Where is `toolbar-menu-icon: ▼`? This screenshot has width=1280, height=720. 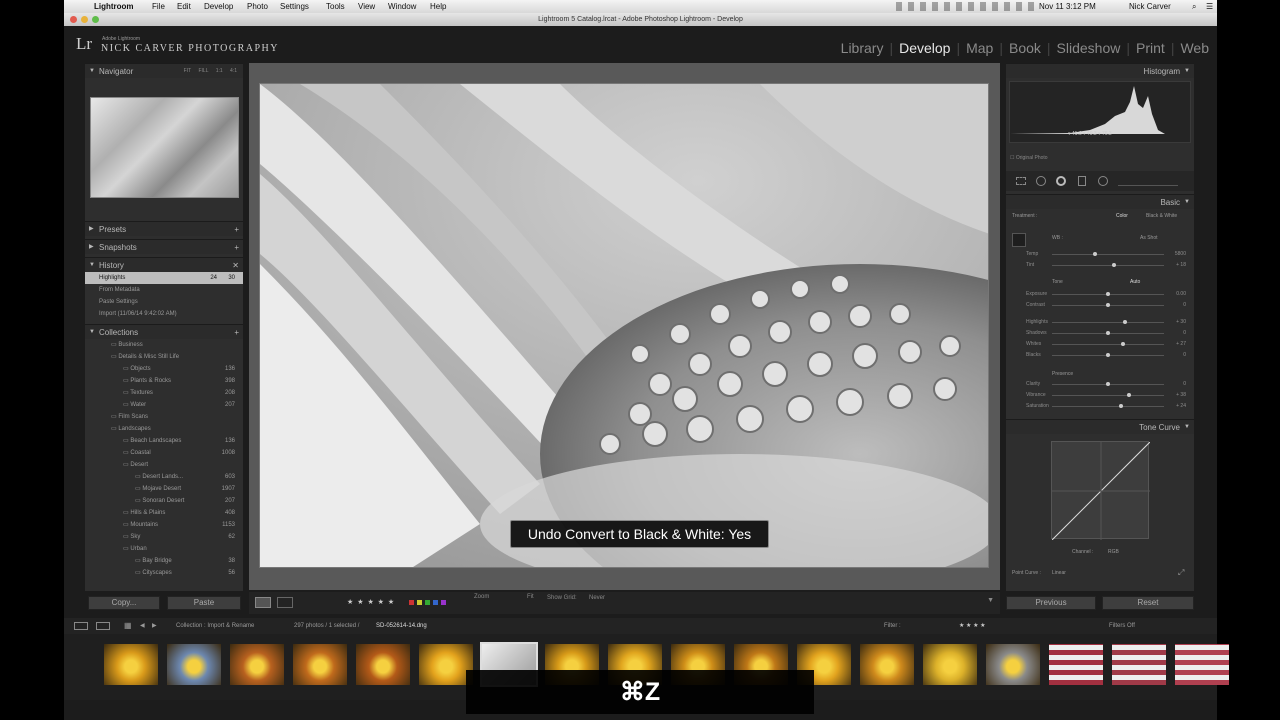 toolbar-menu-icon: ▼ is located at coordinates (990, 600).